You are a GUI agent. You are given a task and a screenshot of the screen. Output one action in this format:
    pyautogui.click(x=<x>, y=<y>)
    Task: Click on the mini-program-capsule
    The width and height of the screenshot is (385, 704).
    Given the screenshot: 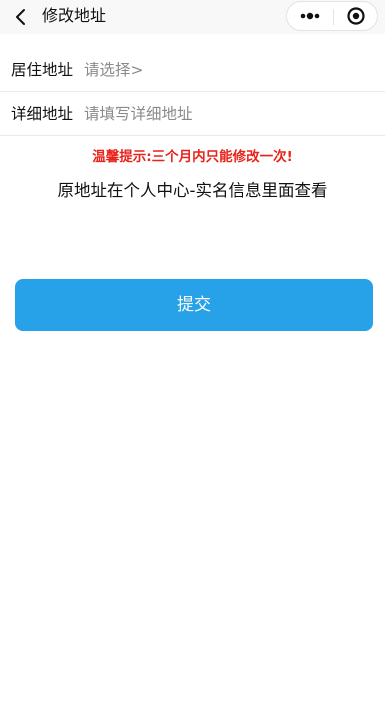 What is the action you would take?
    pyautogui.click(x=332, y=16)
    